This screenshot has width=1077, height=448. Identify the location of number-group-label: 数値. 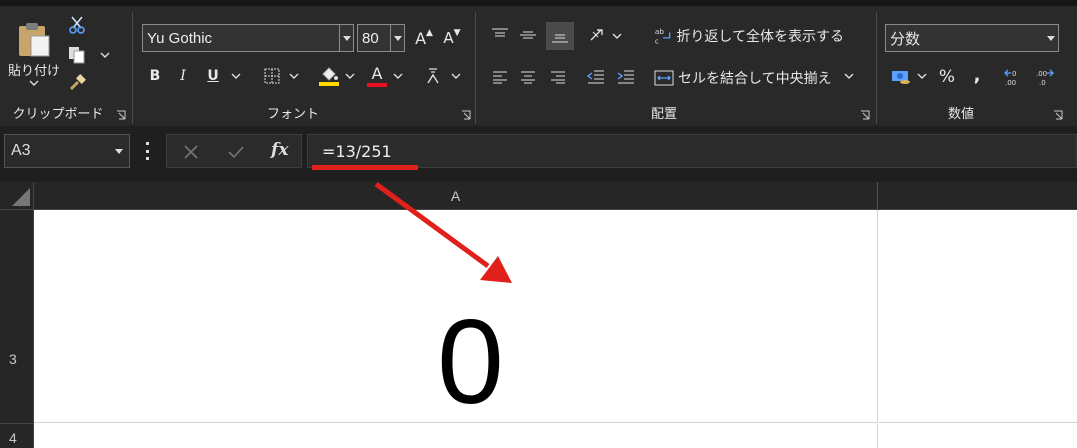
(960, 114).